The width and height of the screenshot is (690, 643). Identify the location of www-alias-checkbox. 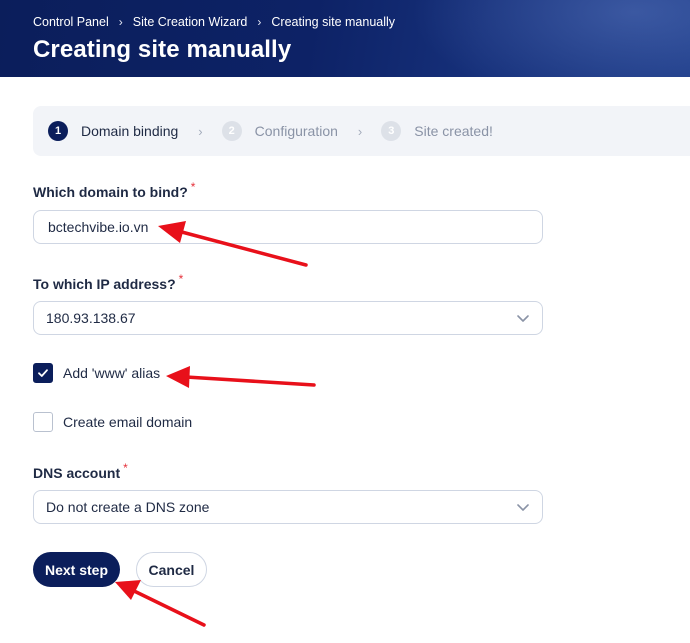
(43, 373).